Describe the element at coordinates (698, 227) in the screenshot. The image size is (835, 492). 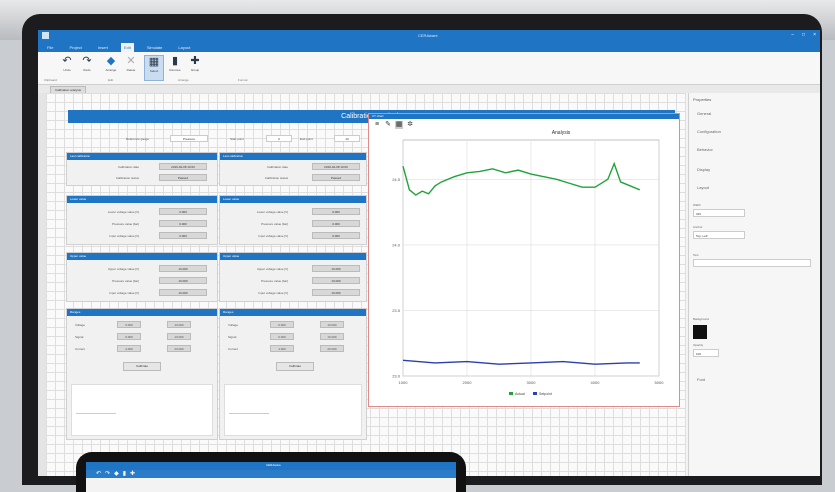
I see `field-label: Anchor` at that location.